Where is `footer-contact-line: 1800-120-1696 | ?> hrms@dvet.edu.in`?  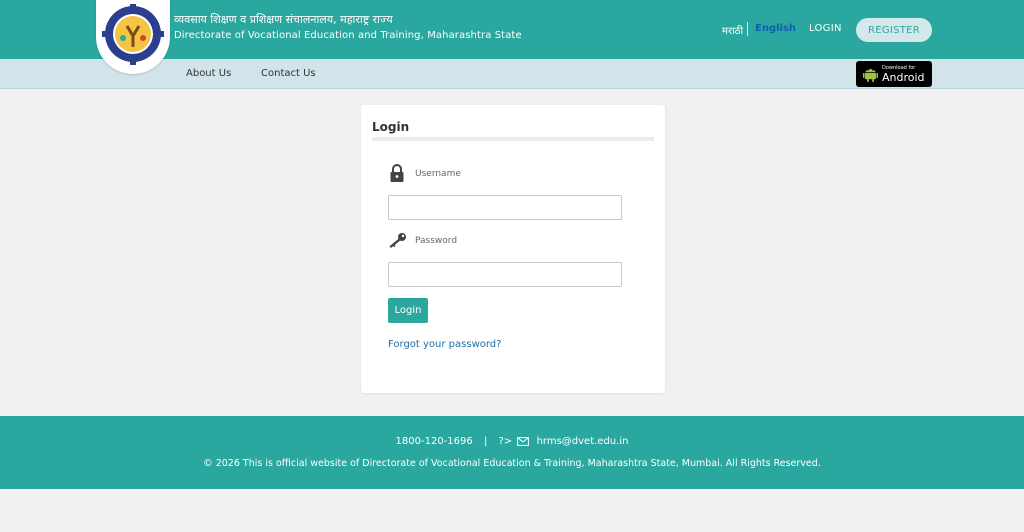
footer-contact-line: 1800-120-1696 | ?> hrms@dvet.edu.in is located at coordinates (512, 442).